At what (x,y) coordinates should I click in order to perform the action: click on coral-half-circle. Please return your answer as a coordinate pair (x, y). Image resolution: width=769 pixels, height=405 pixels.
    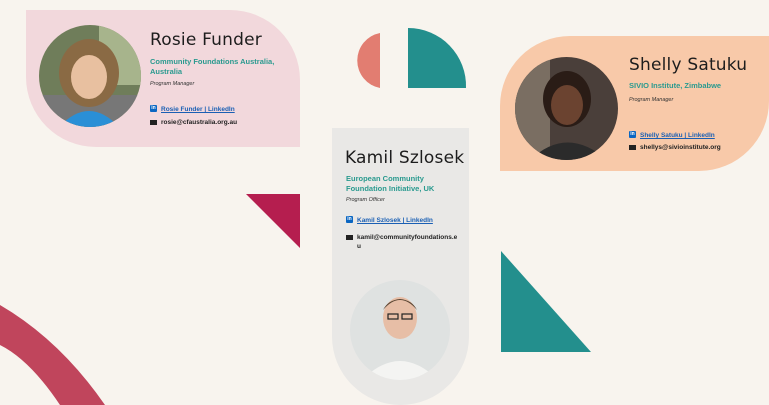
    Looking at the image, I should click on (368, 60).